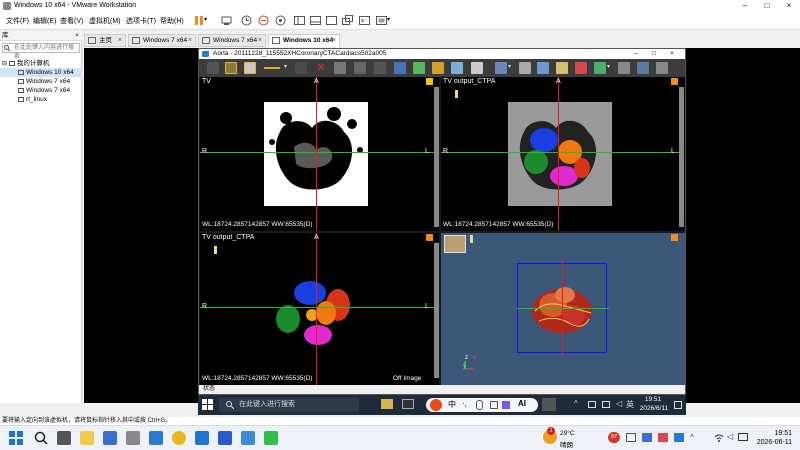  What do you see at coordinates (202, 438) in the screenshot?
I see `vmware-app-icon` at bounding box center [202, 438].